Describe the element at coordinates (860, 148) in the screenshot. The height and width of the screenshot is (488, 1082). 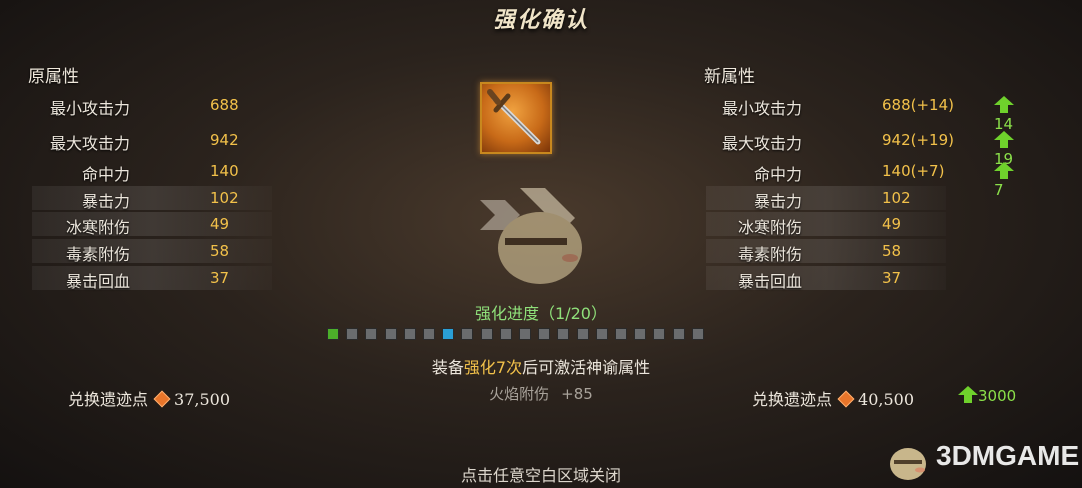
I see `stat-row: 最大攻击力 942(+19) 19` at that location.